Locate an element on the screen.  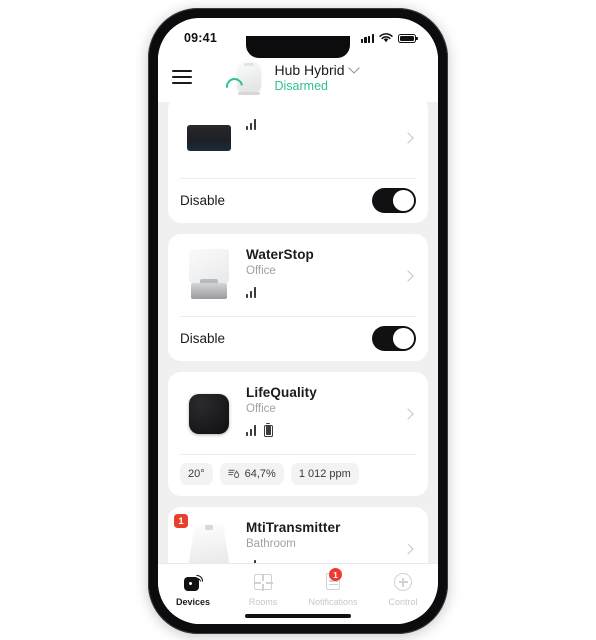
hub-name-row: Hub Hybrid is located at coordinates (317, 69).